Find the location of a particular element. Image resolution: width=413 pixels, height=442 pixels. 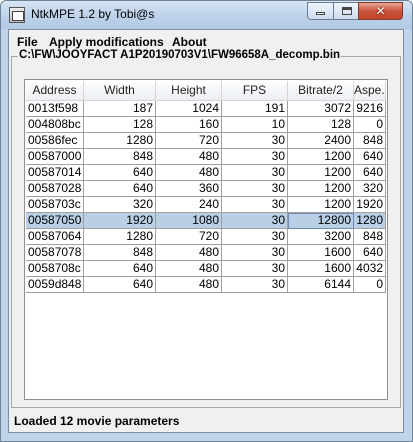

cell-height: 360 is located at coordinates (189, 189).